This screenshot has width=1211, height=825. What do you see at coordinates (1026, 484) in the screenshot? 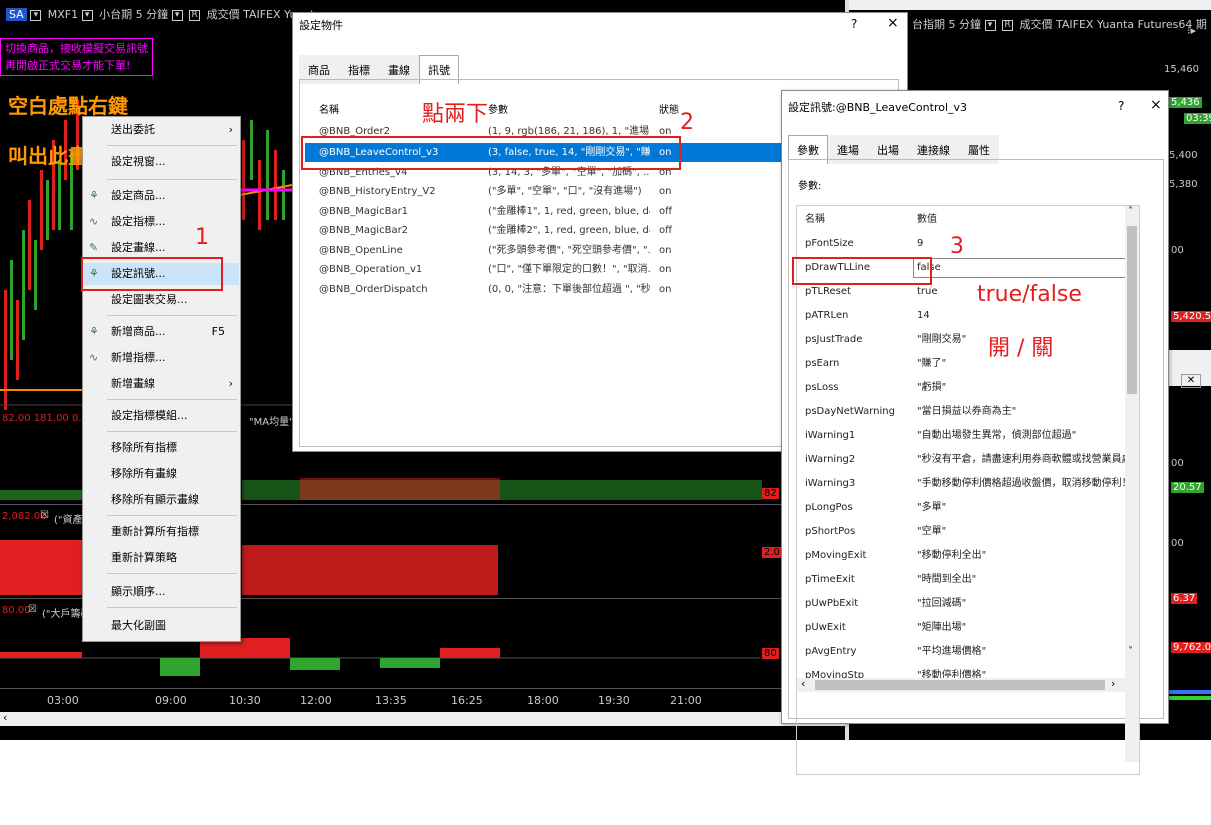
I see `param-value: "手動移動停利價格超過收盤價，取消移動停利！"` at bounding box center [1026, 484].